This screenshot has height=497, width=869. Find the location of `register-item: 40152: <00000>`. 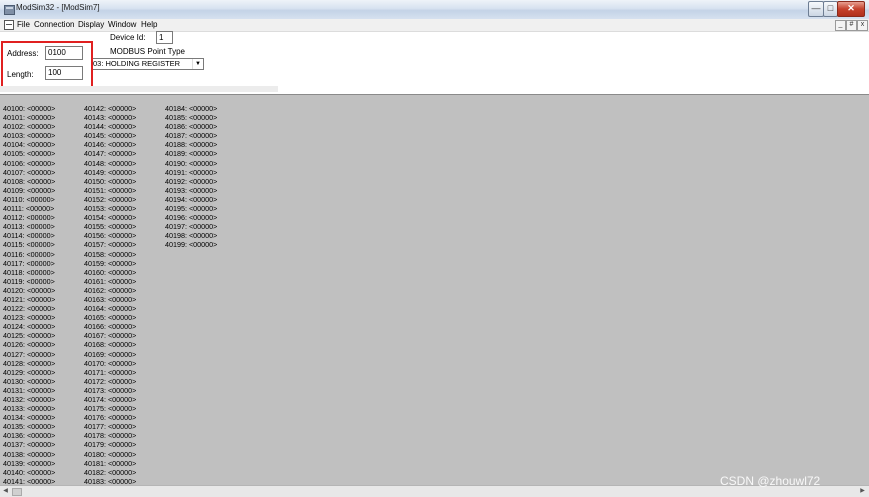

register-item: 40152: <00000> is located at coordinates (110, 199).